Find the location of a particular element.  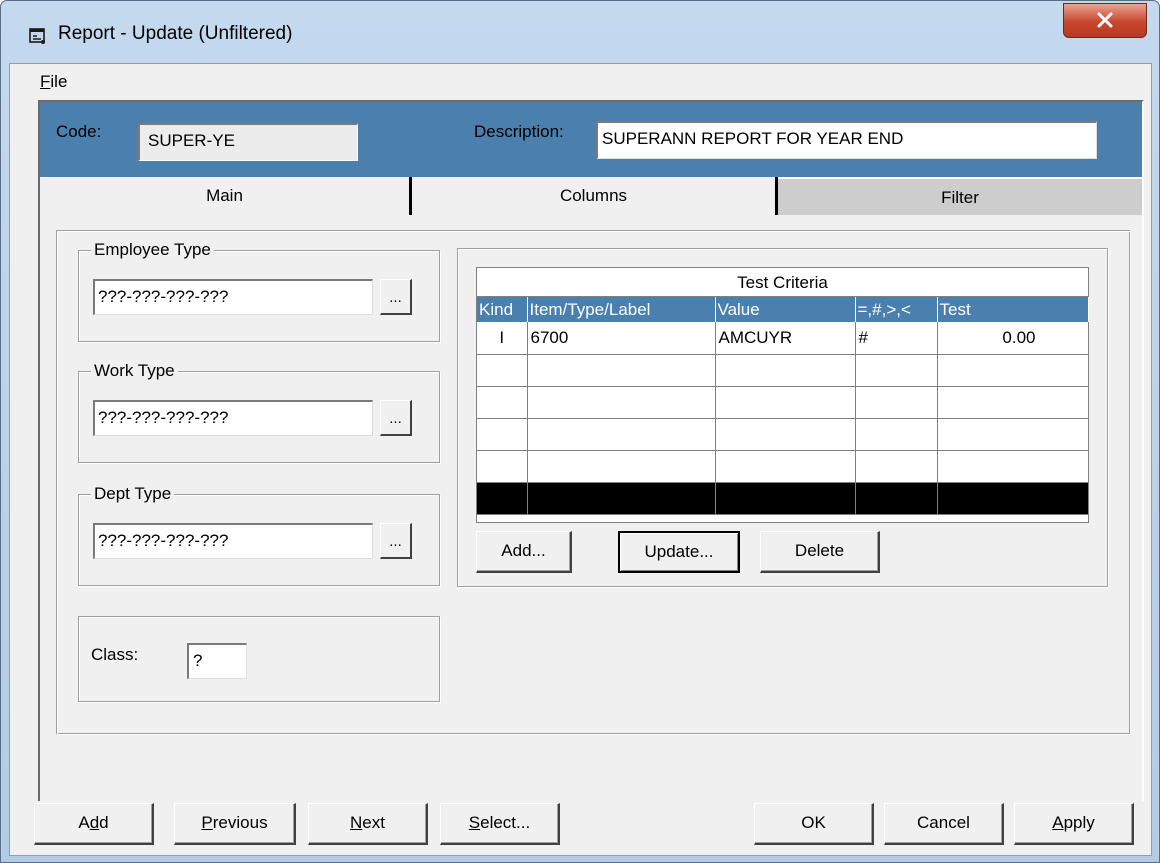

cancel-button: Cancel is located at coordinates (944, 824).